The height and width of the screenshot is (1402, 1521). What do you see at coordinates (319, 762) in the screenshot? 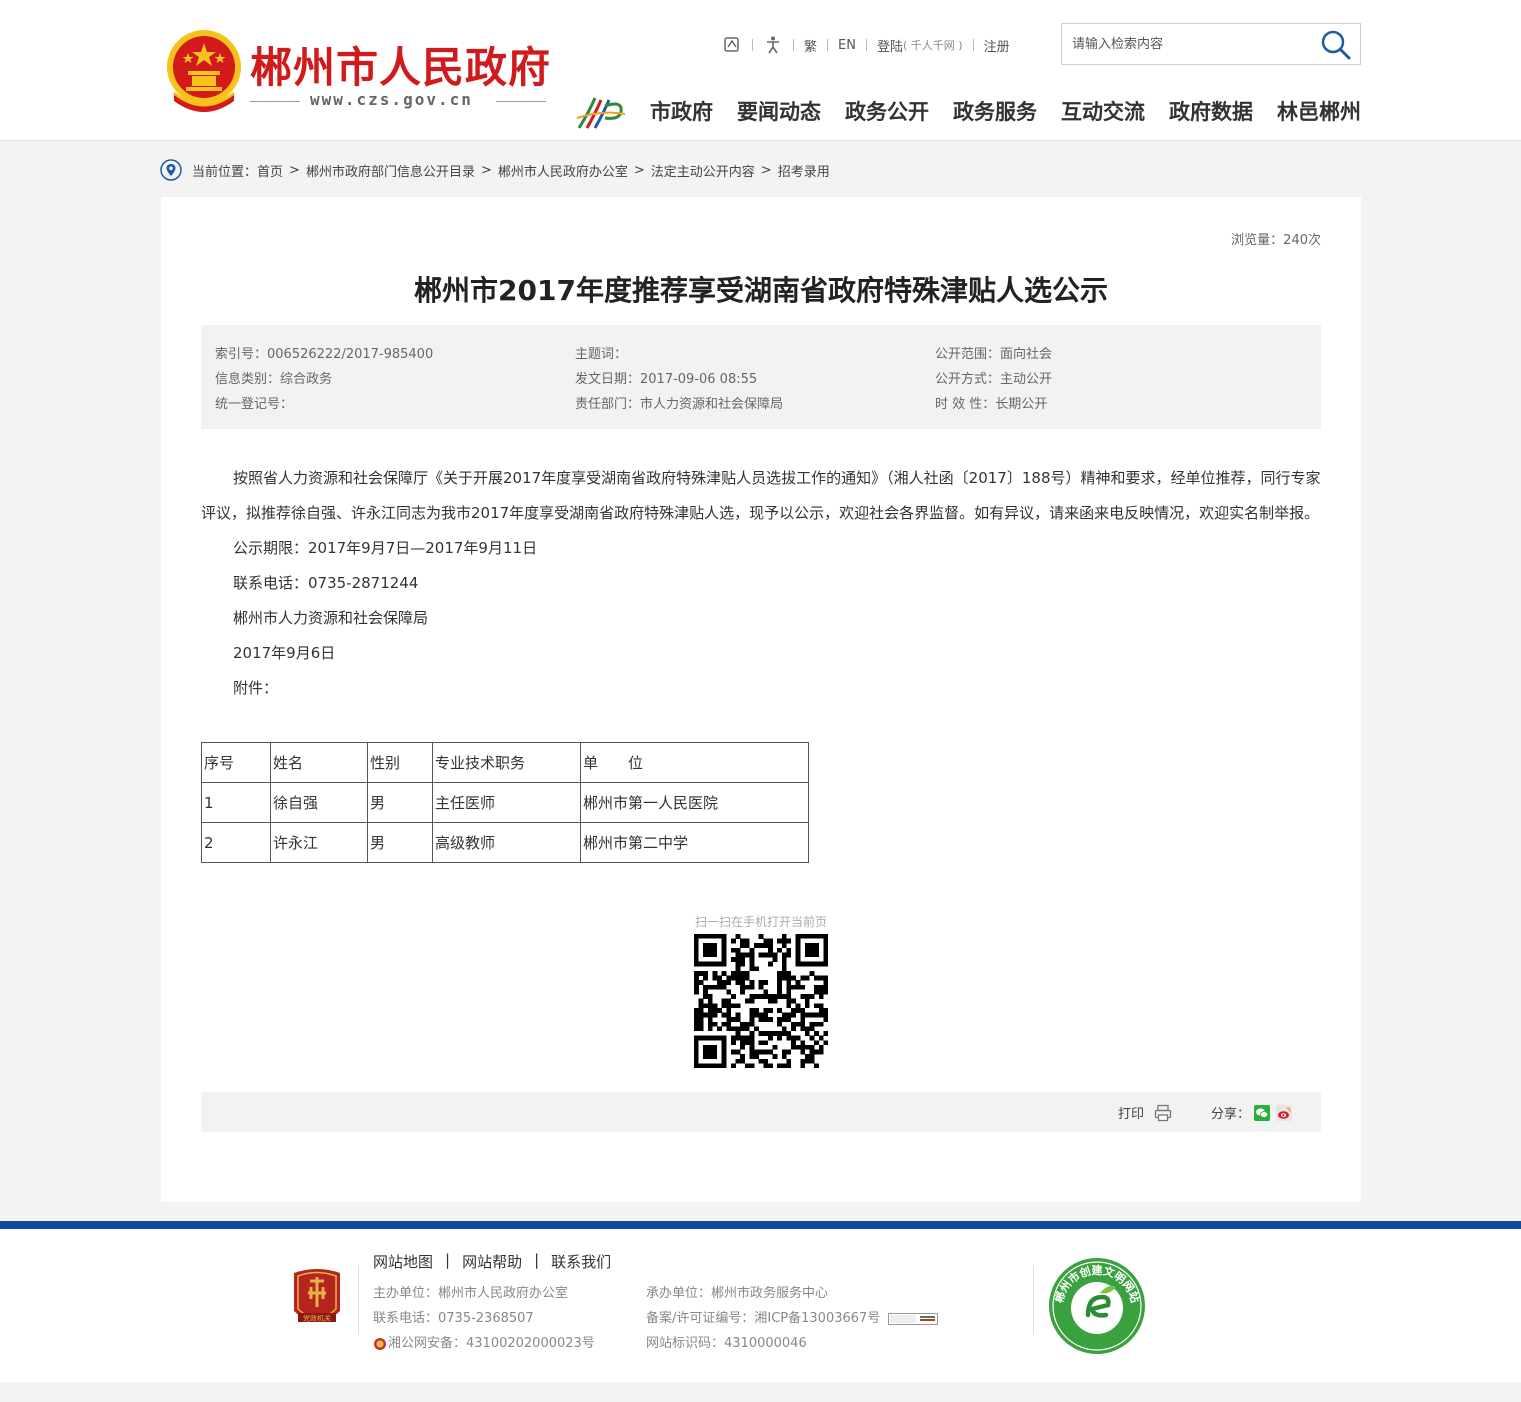
I see `table-header-cell: 姓名` at bounding box center [319, 762].